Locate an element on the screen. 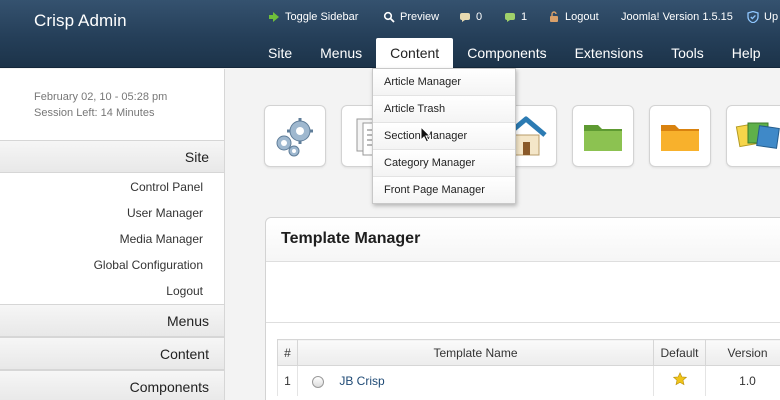  logout-link: Logout is located at coordinates (573, 17).